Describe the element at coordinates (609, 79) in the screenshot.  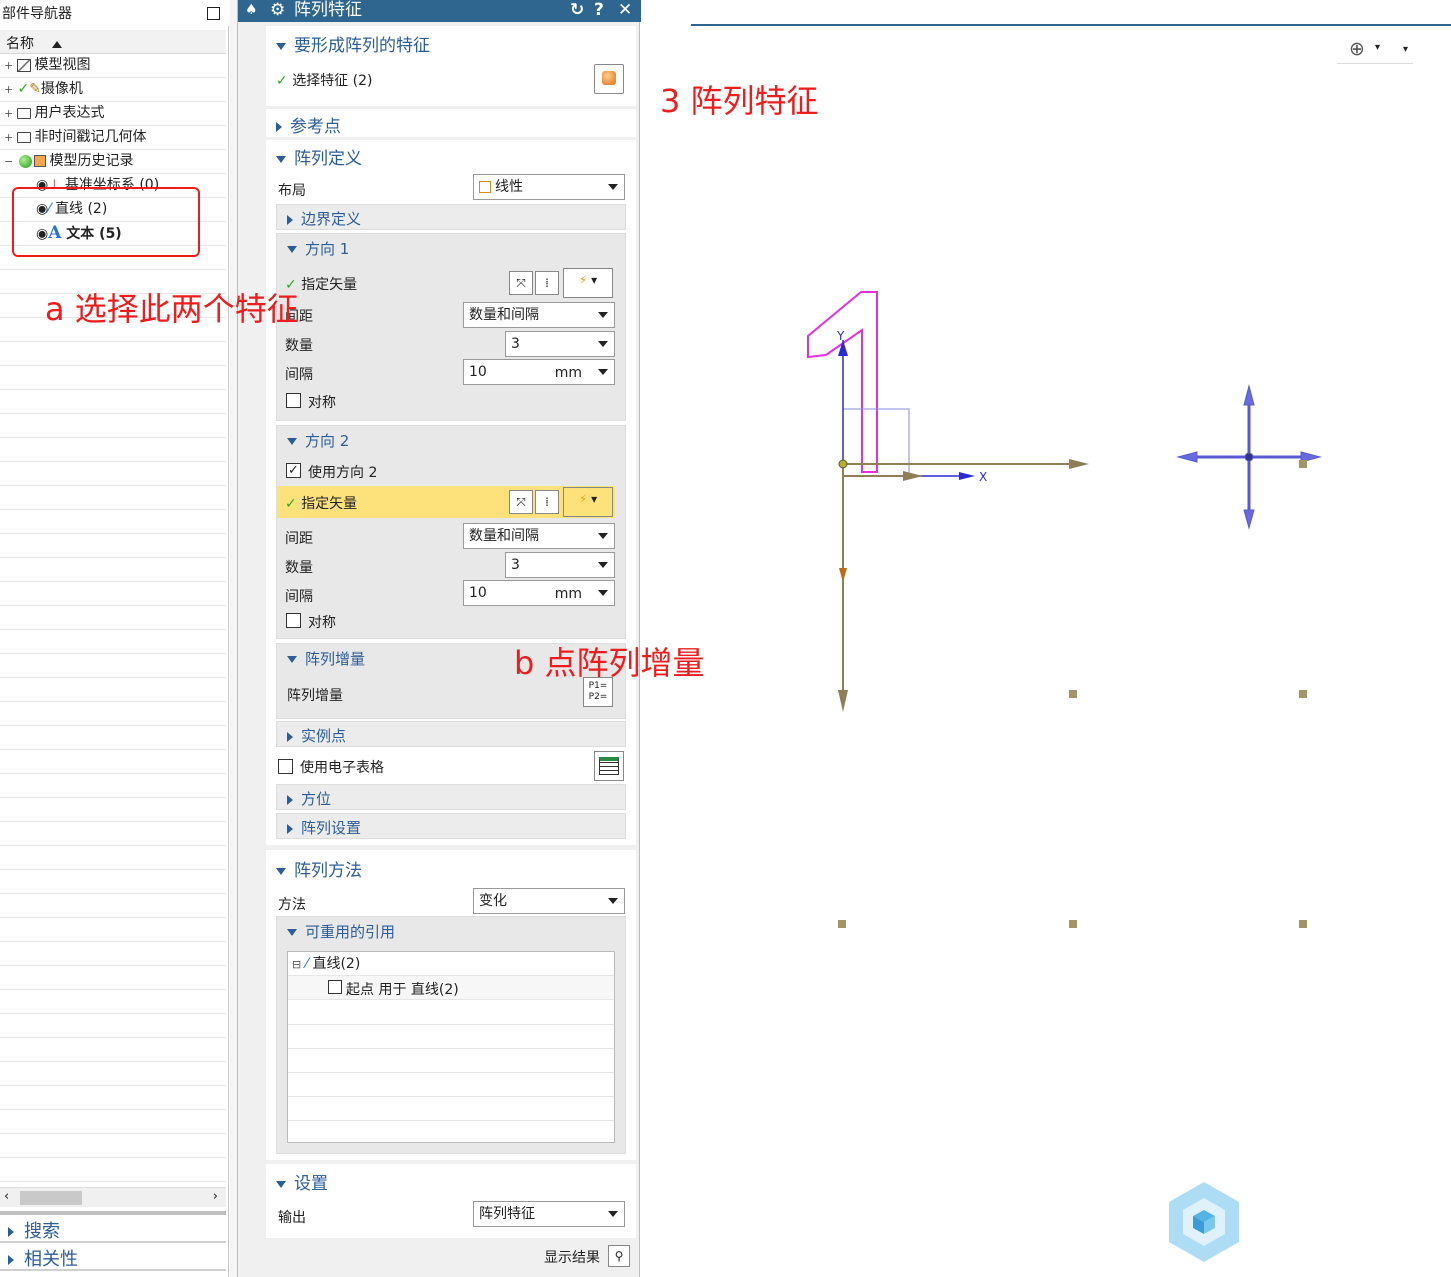
I see `select-feature-icon` at that location.